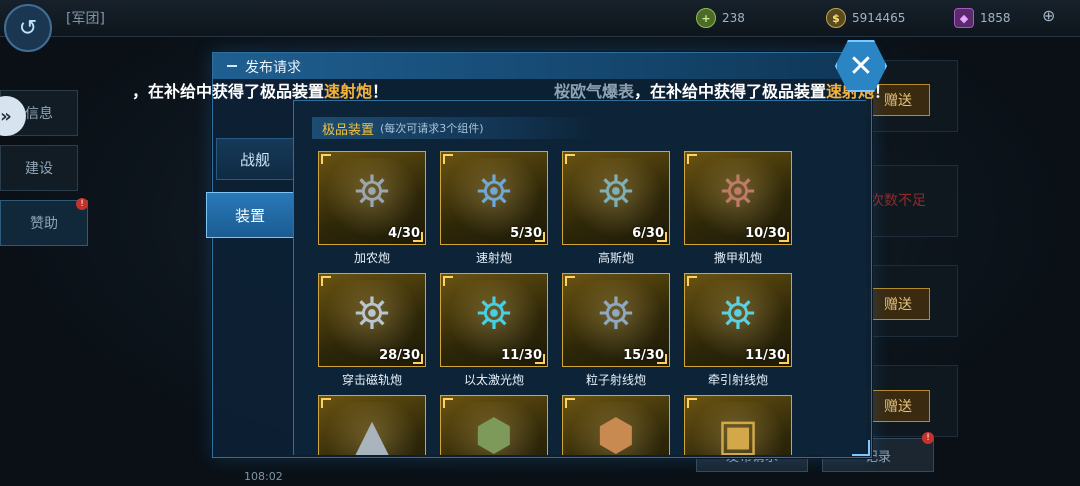  Describe the element at coordinates (616, 314) in the screenshot. I see `particle-beam-icon: ⛯` at that location.